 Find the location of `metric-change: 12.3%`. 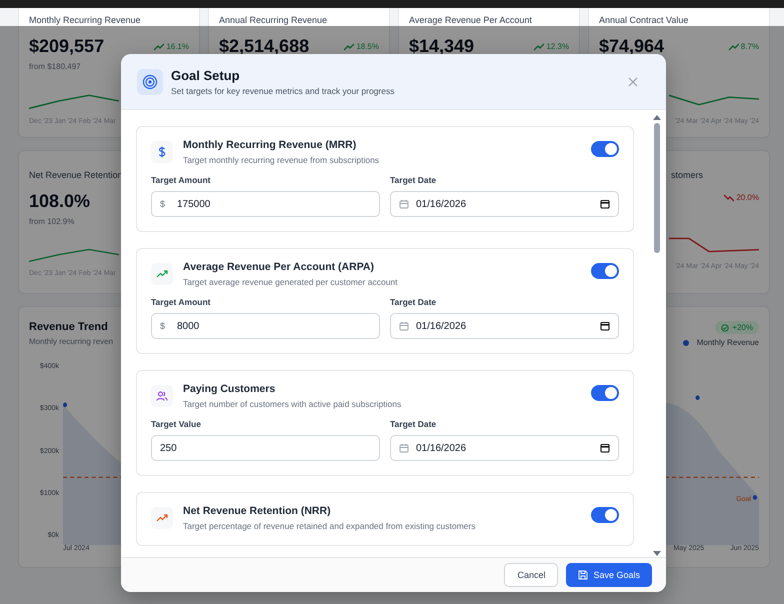

metric-change: 12.3% is located at coordinates (551, 46).